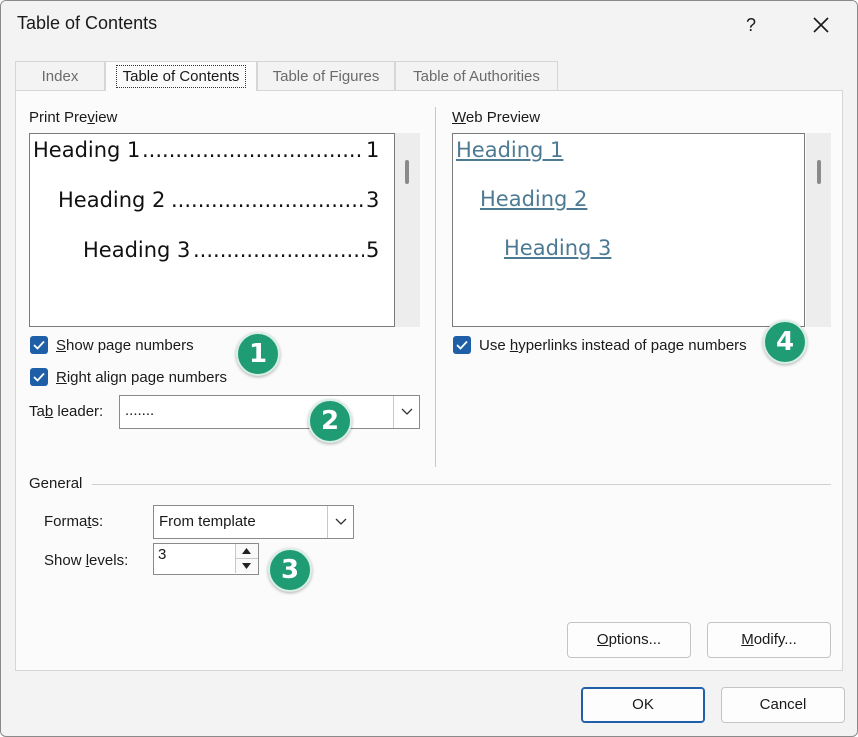 Image resolution: width=858 pixels, height=737 pixels. I want to click on formats-dropdown, so click(340, 522).